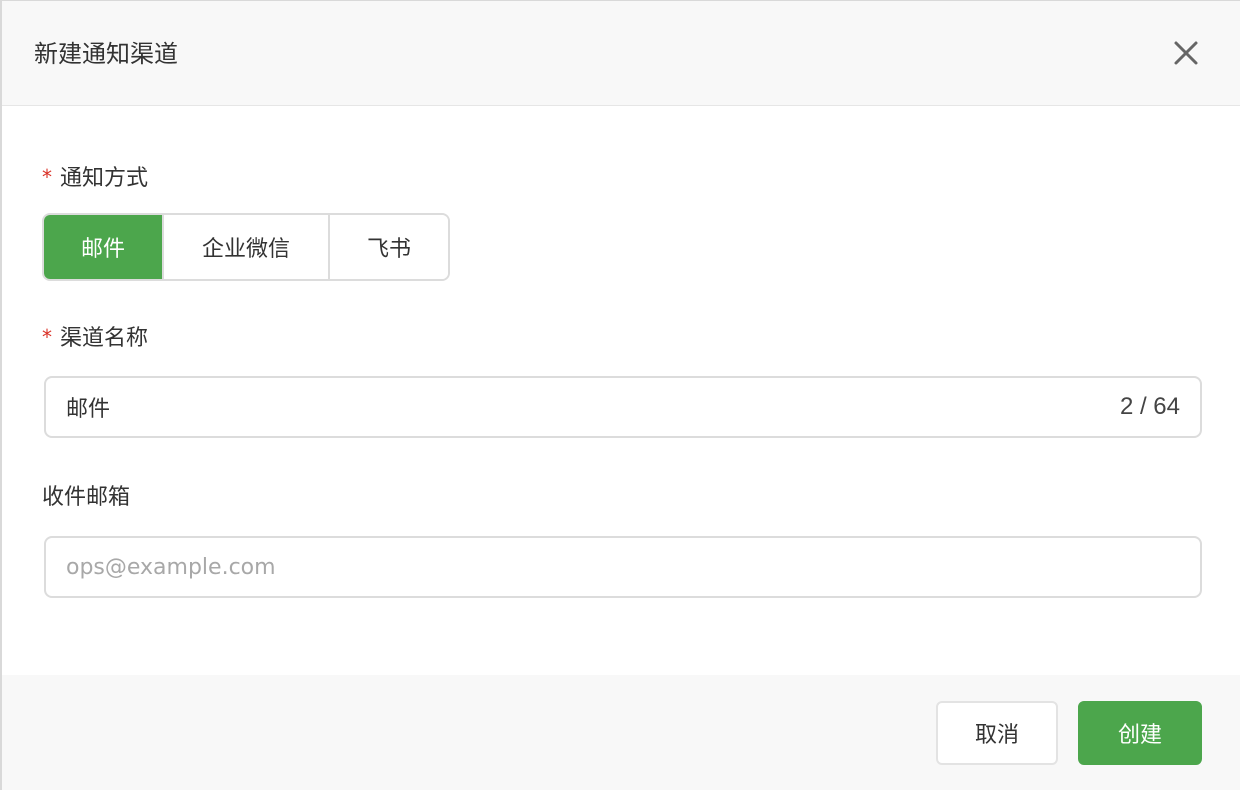 The image size is (1240, 790). I want to click on dialog-header: 新建通知渠道, so click(621, 53).